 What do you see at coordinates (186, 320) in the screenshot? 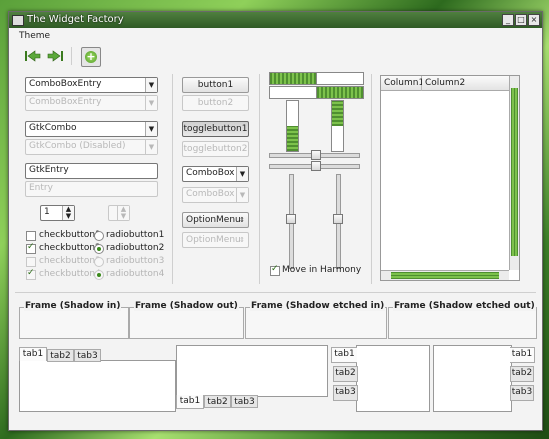
I see `frame-shadow-out: Frame (Shadow out)` at bounding box center [186, 320].